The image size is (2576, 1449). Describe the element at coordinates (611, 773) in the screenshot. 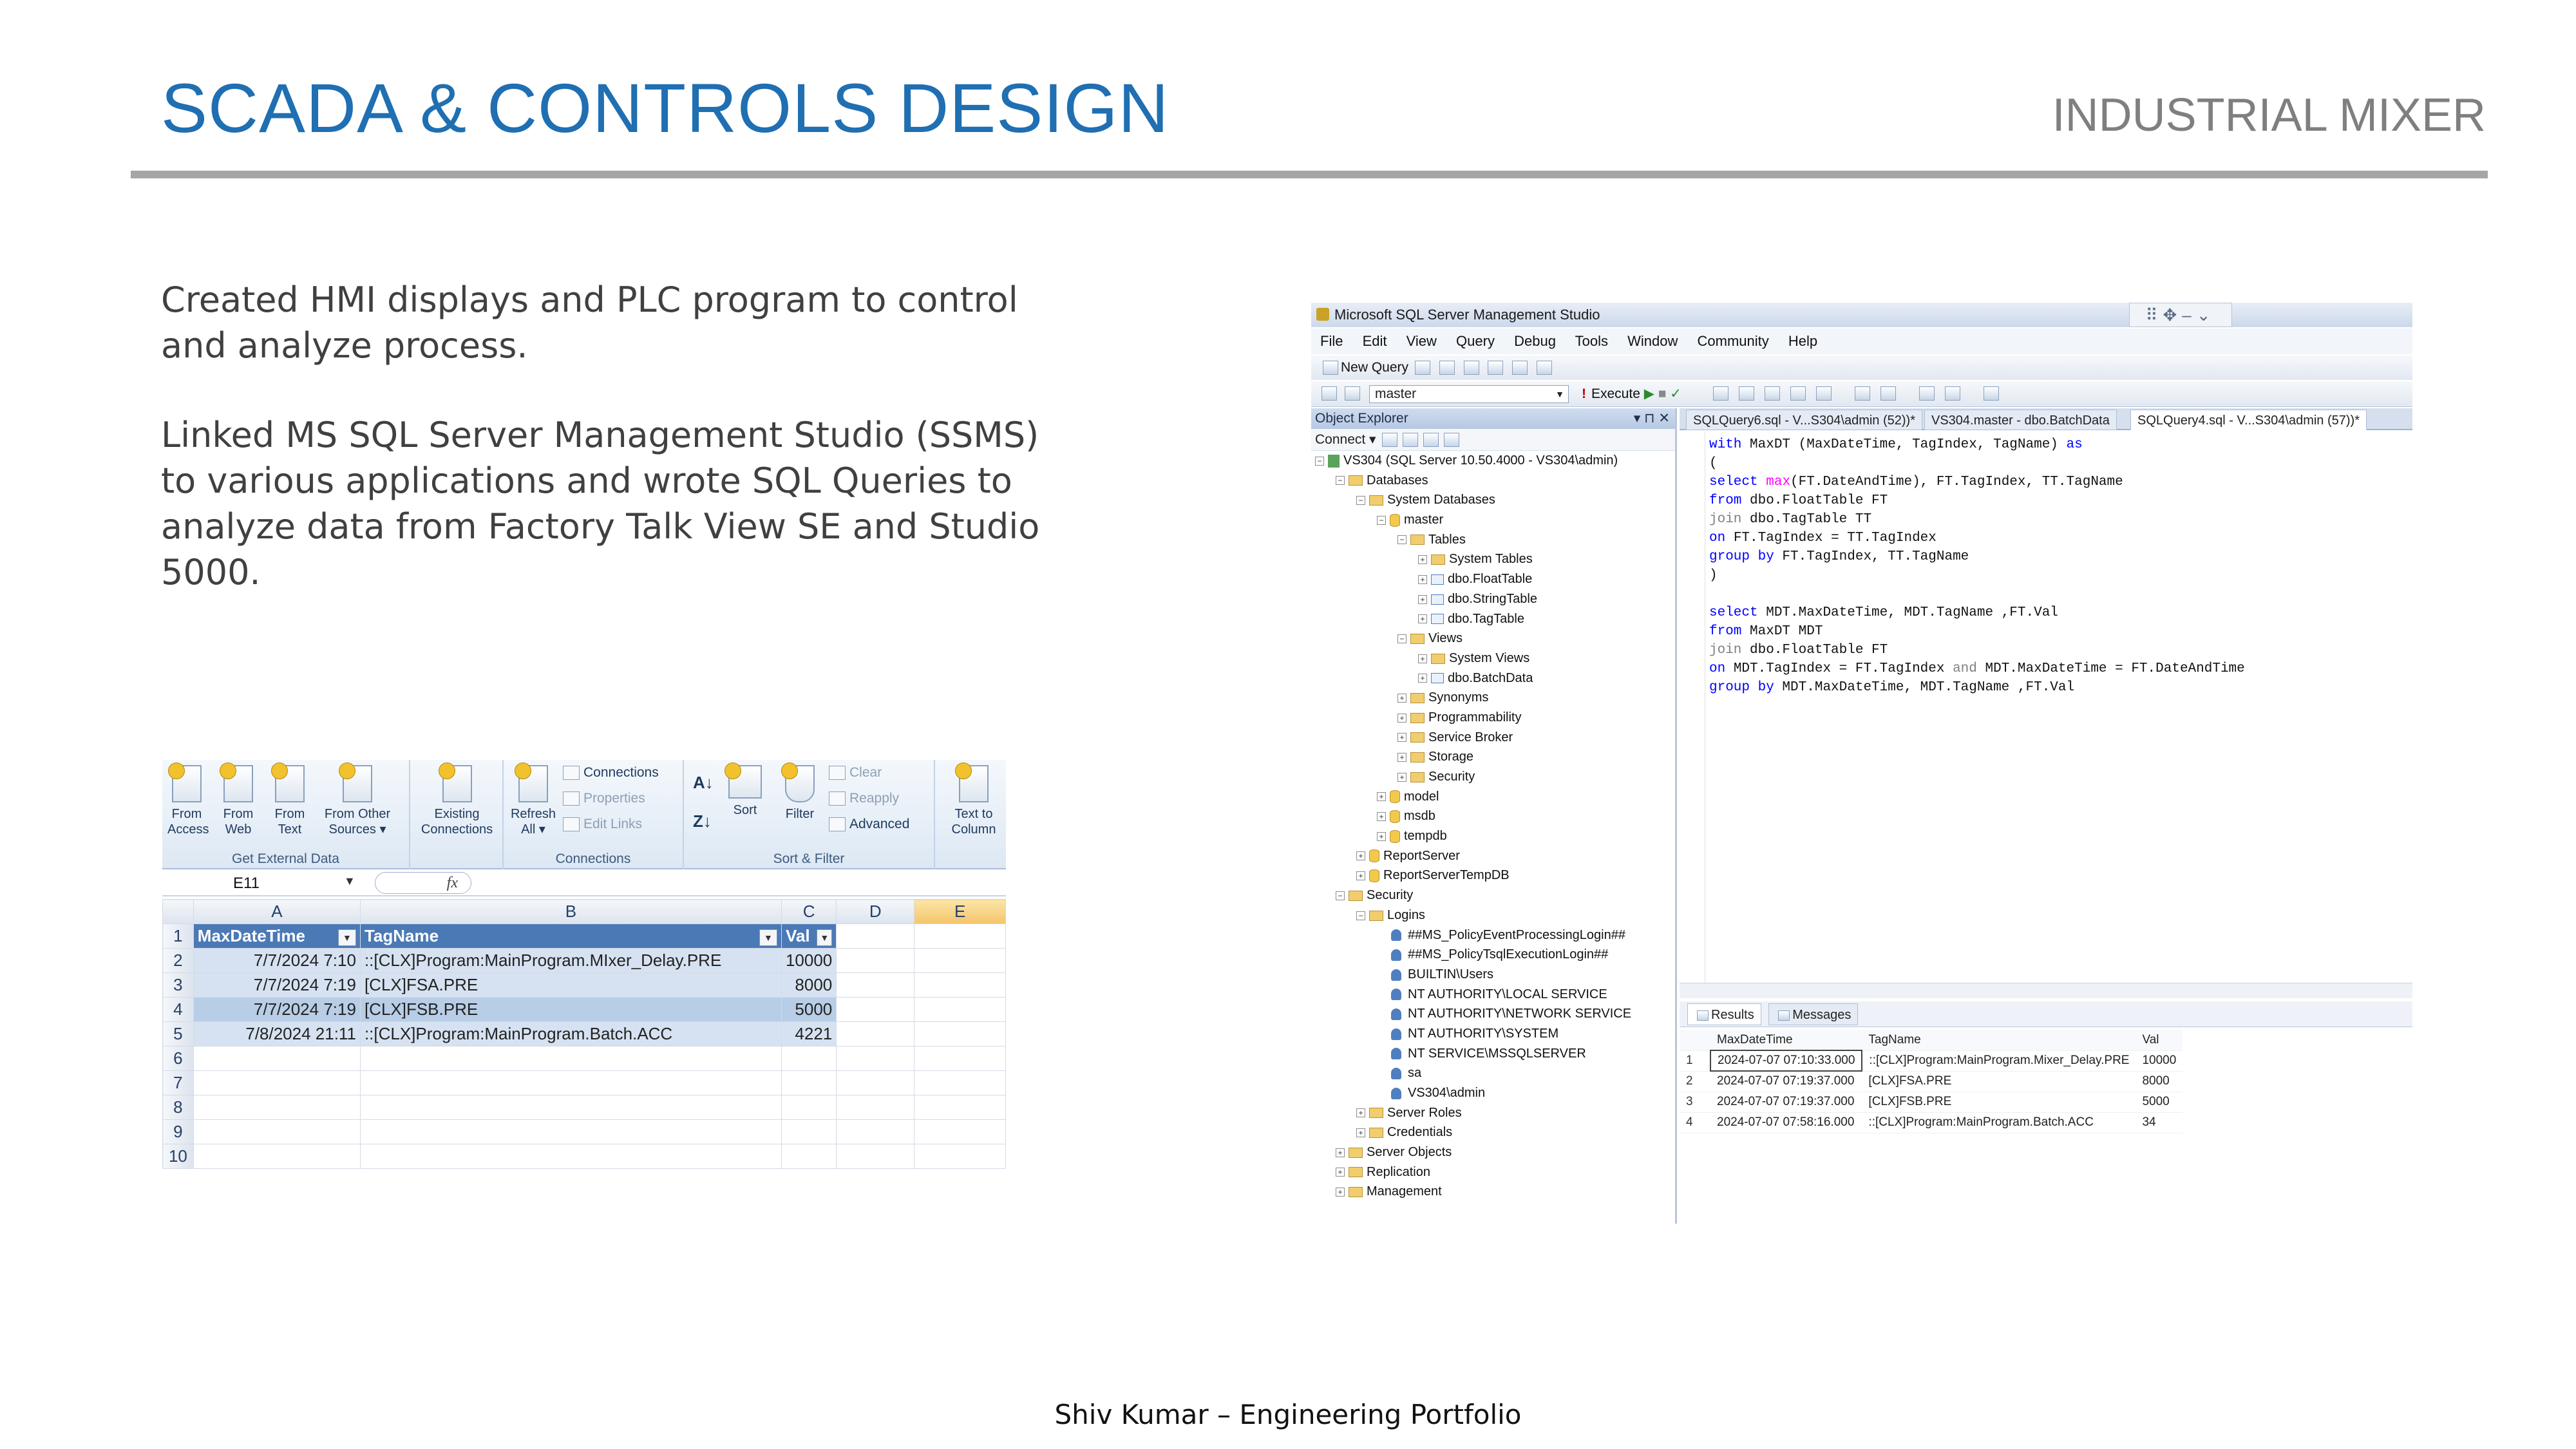

I see `connections-button: Connections` at that location.